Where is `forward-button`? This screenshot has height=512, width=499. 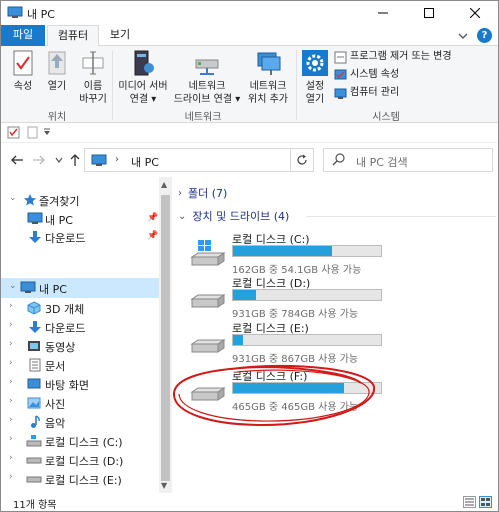 forward-button is located at coordinates (39, 160).